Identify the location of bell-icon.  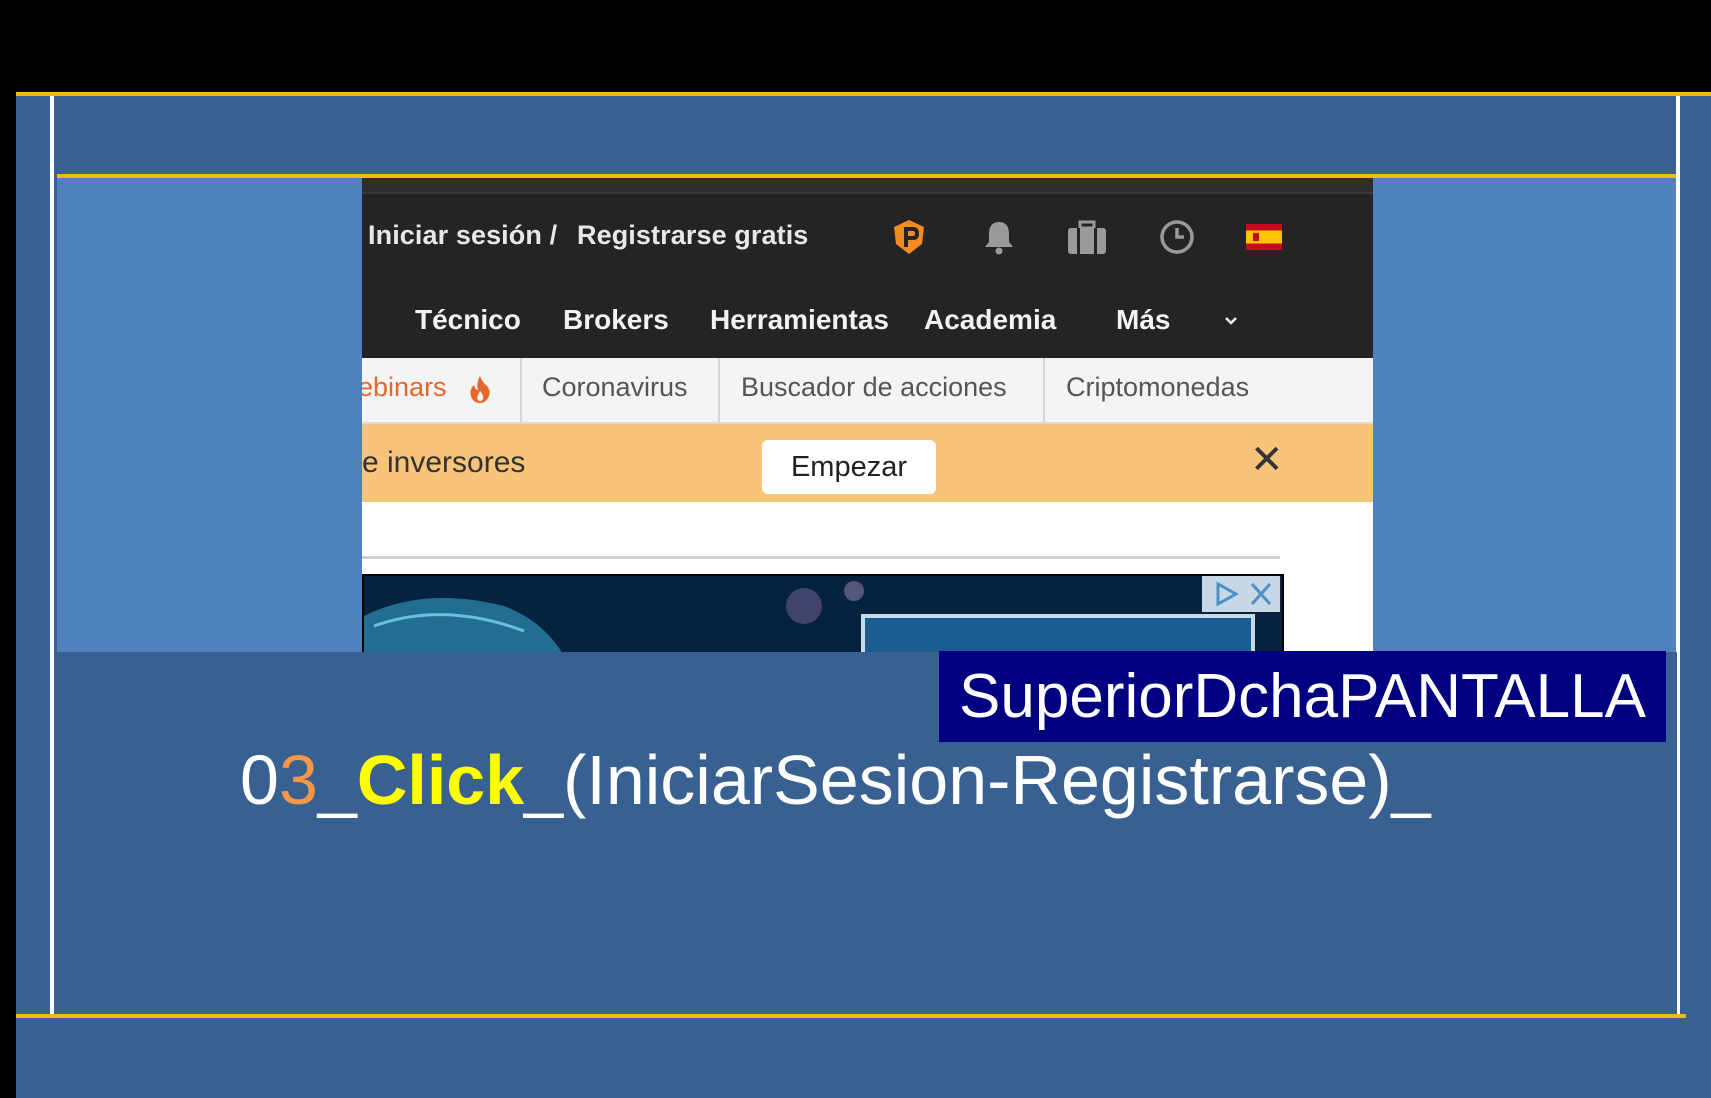
(999, 237).